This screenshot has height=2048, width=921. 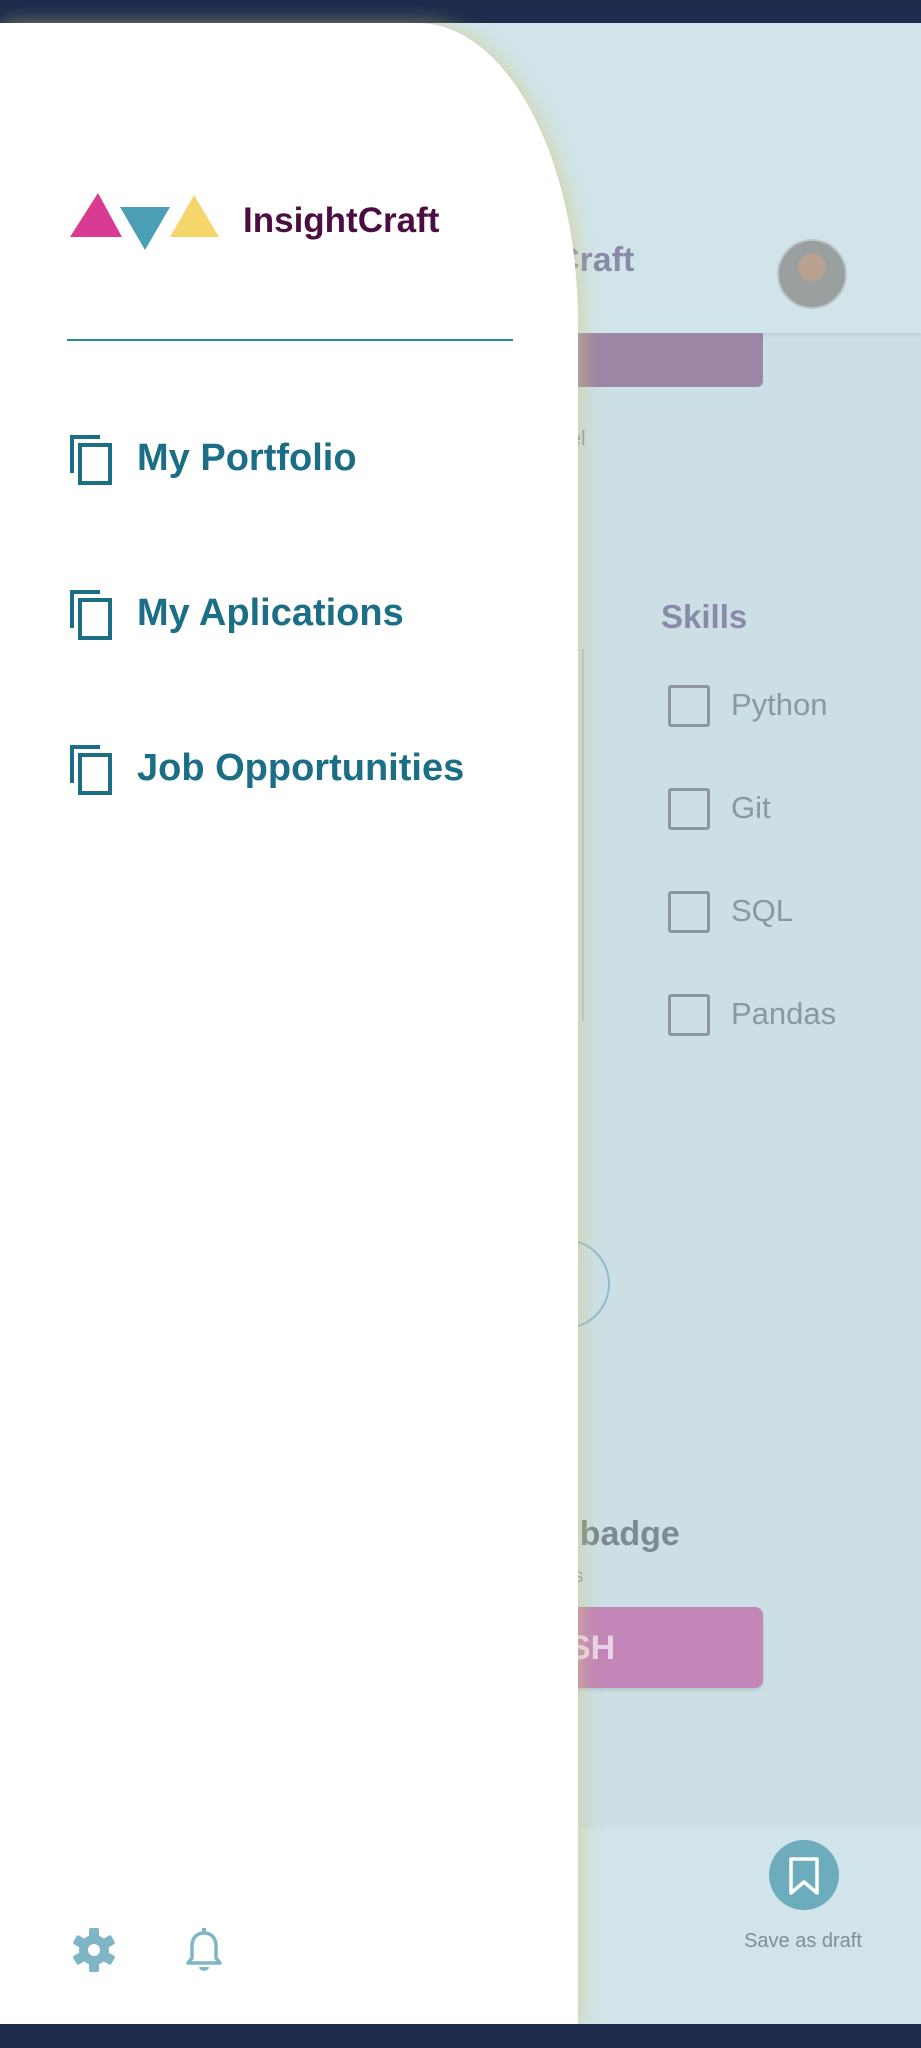 I want to click on skill-checkbox-sql: SQL, so click(x=793, y=912).